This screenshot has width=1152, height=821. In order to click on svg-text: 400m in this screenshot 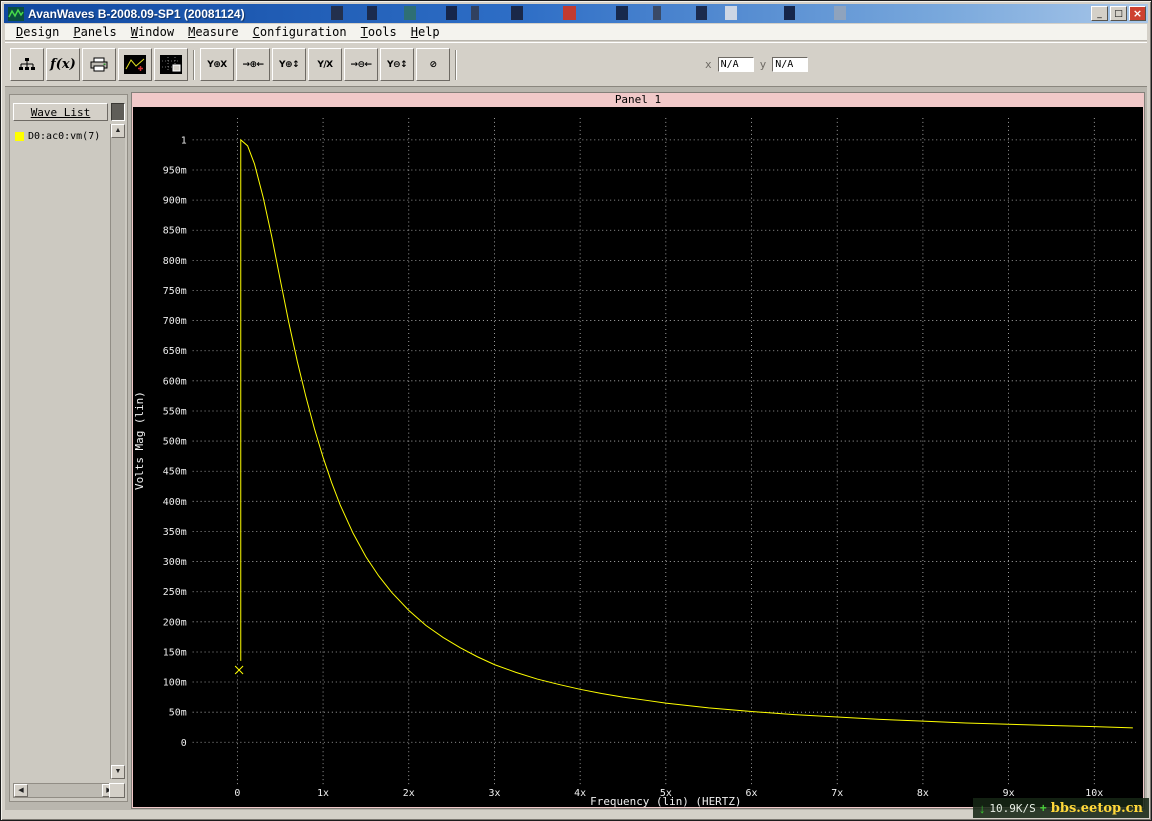, I will do `click(175, 502)`.